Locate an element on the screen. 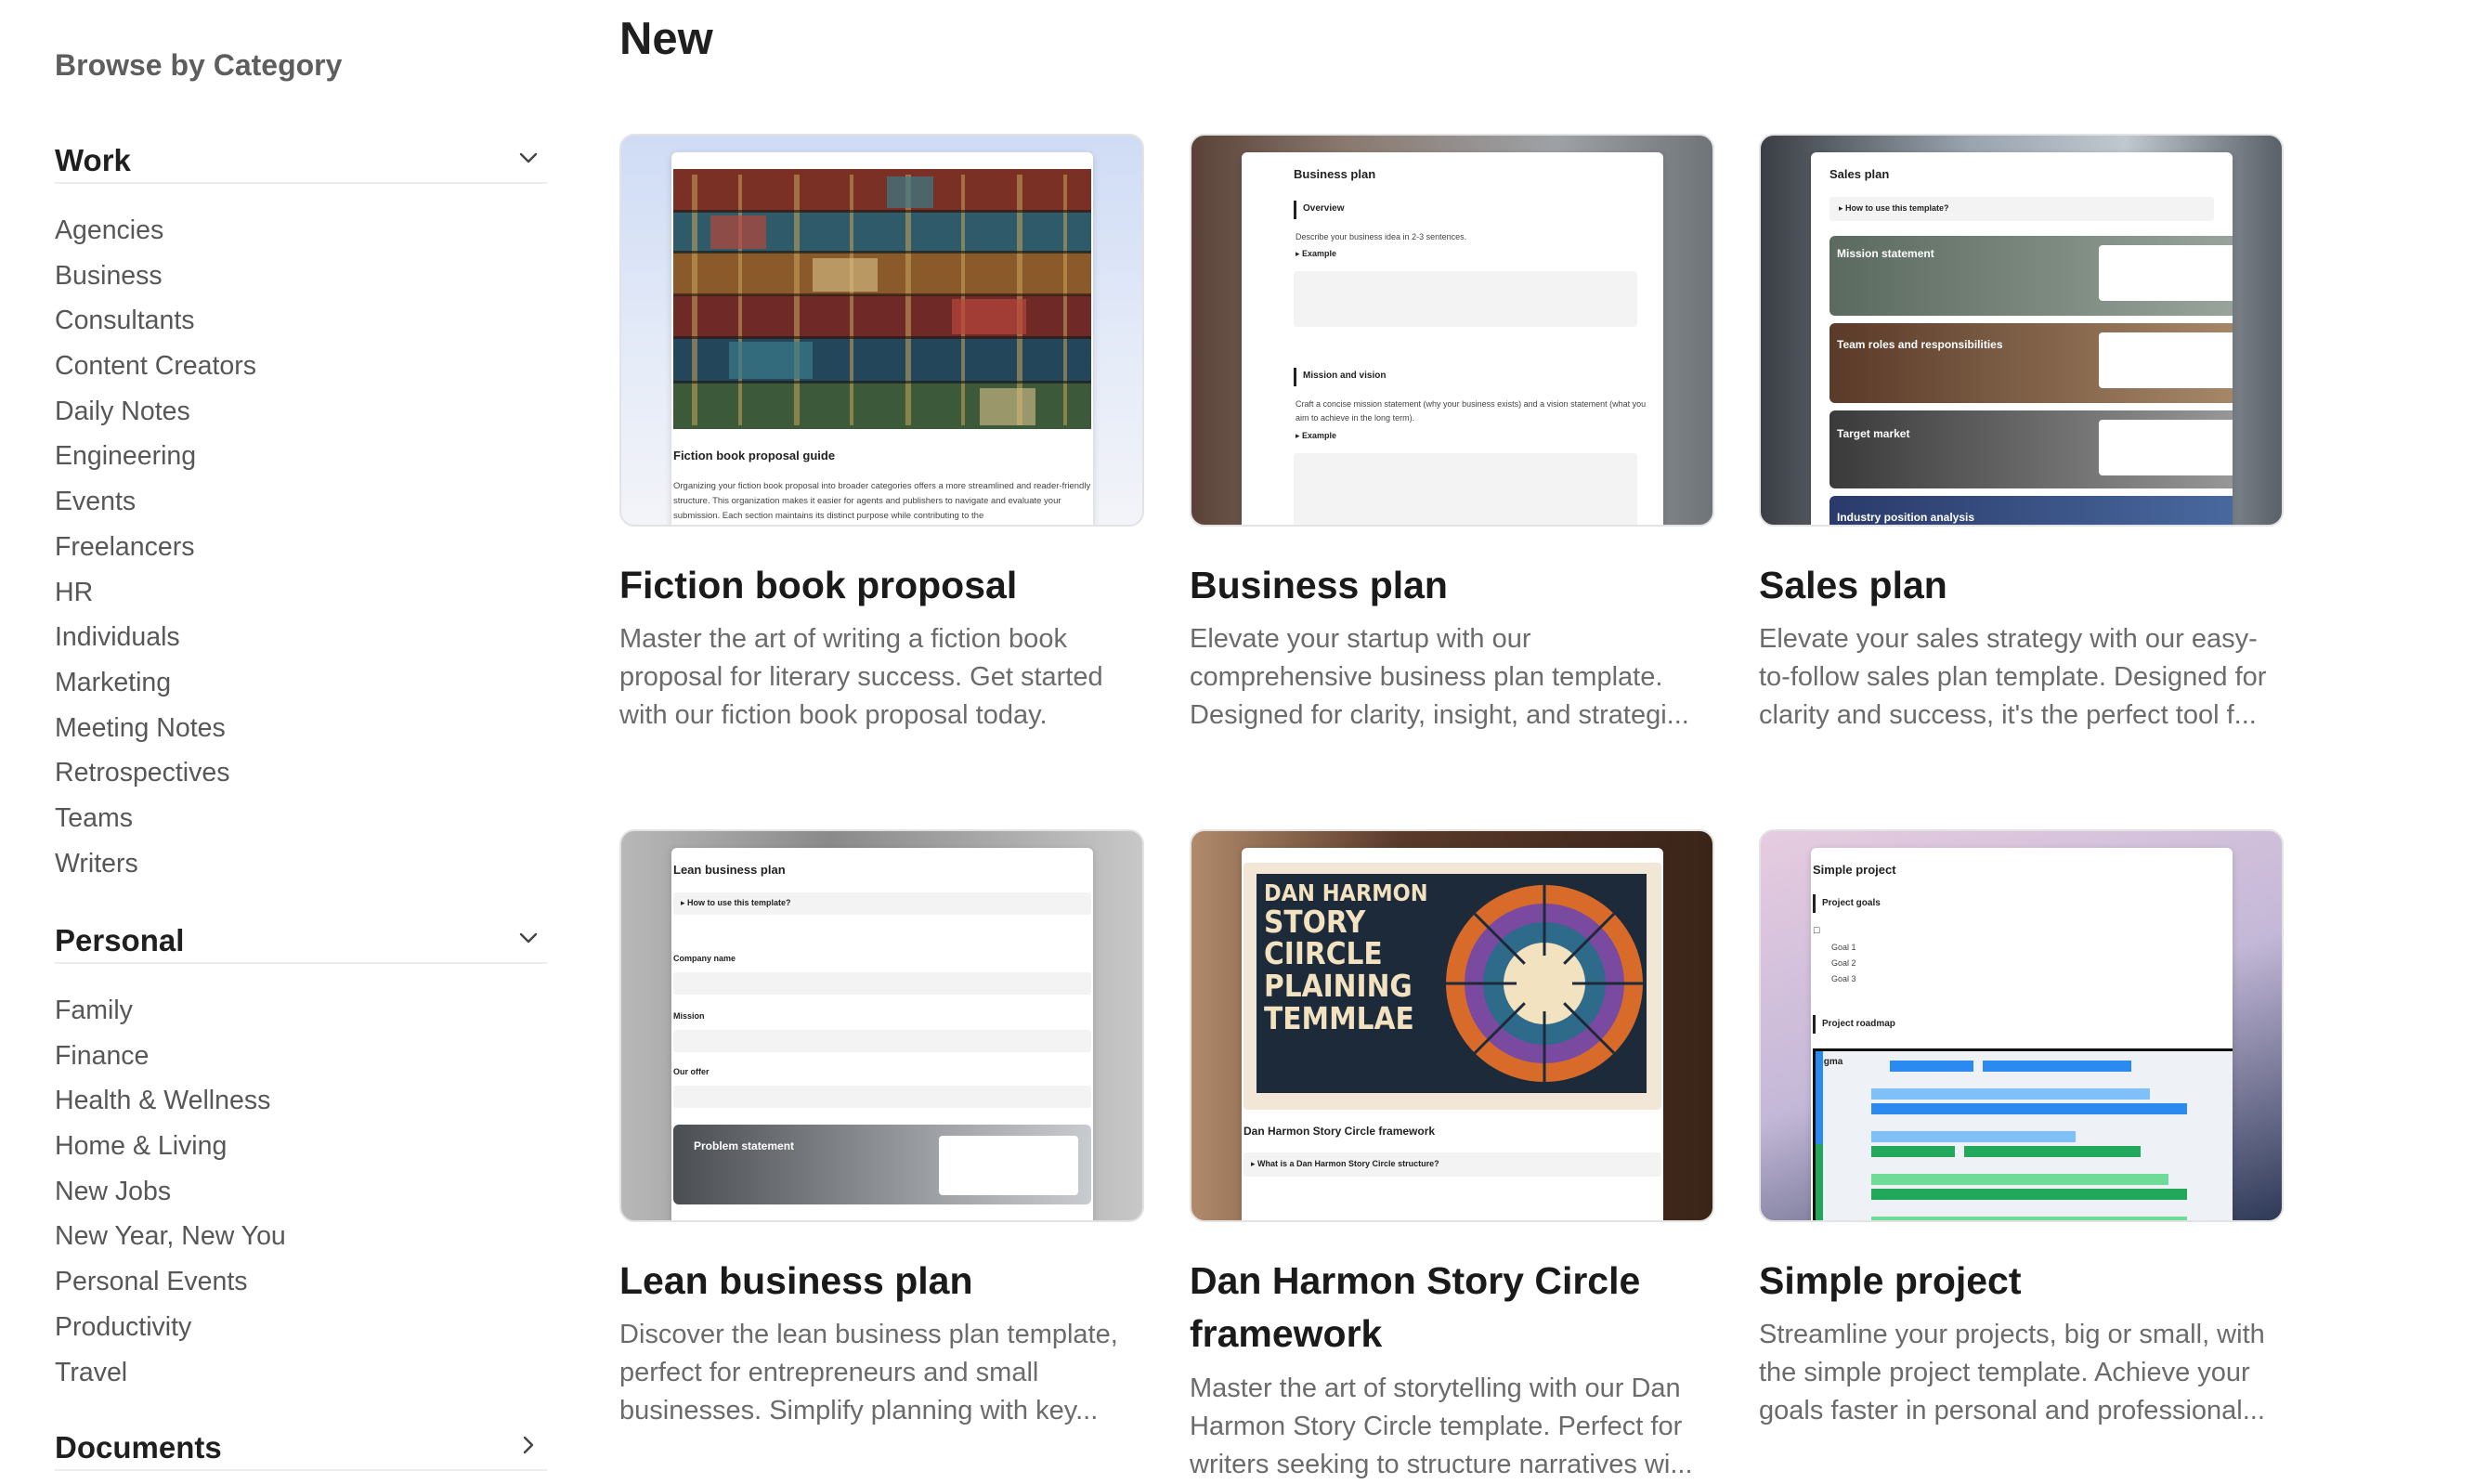 The image size is (2487, 1484). thumb-heading: Sales plan is located at coordinates (1859, 174).